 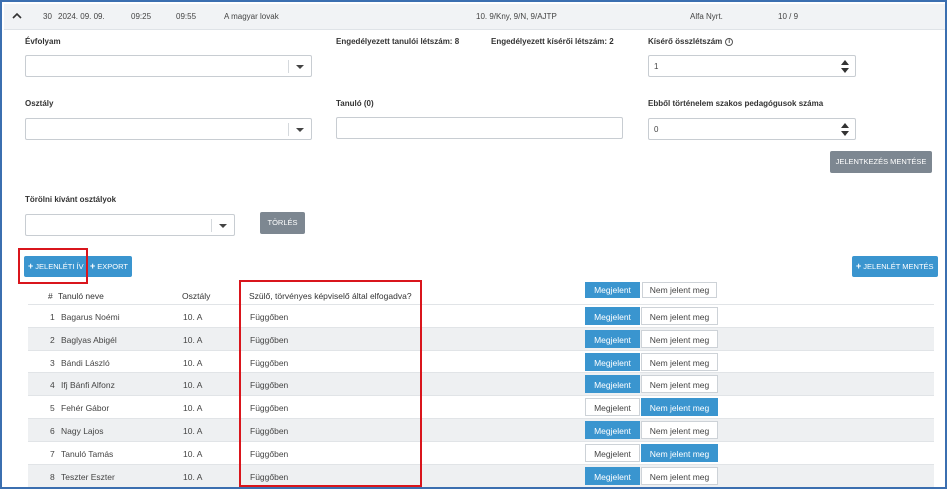 I want to click on evfolyam-select, so click(x=168, y=66).